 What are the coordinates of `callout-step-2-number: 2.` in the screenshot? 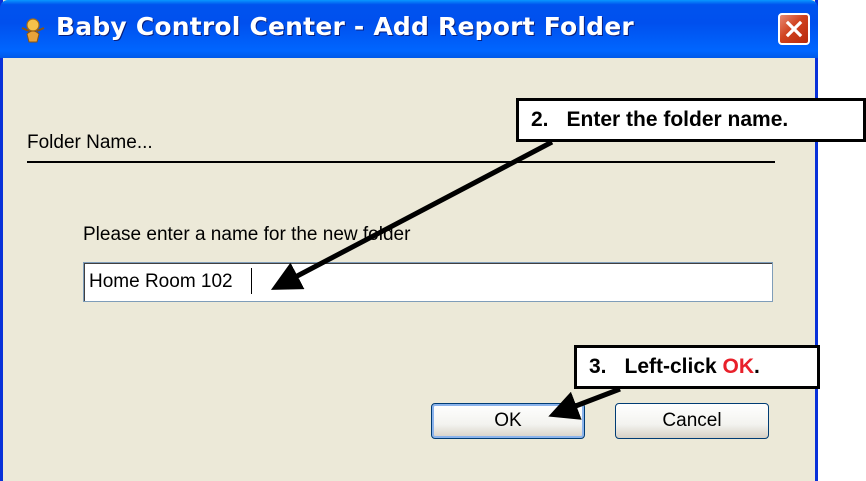 It's located at (540, 119).